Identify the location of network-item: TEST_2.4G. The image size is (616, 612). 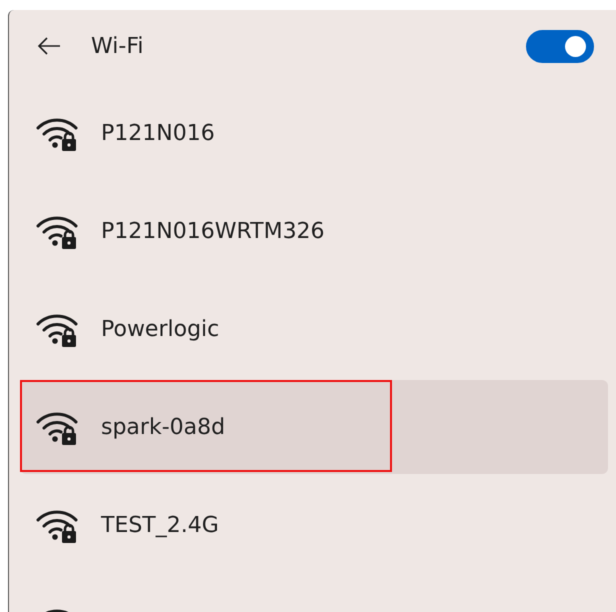
(314, 525).